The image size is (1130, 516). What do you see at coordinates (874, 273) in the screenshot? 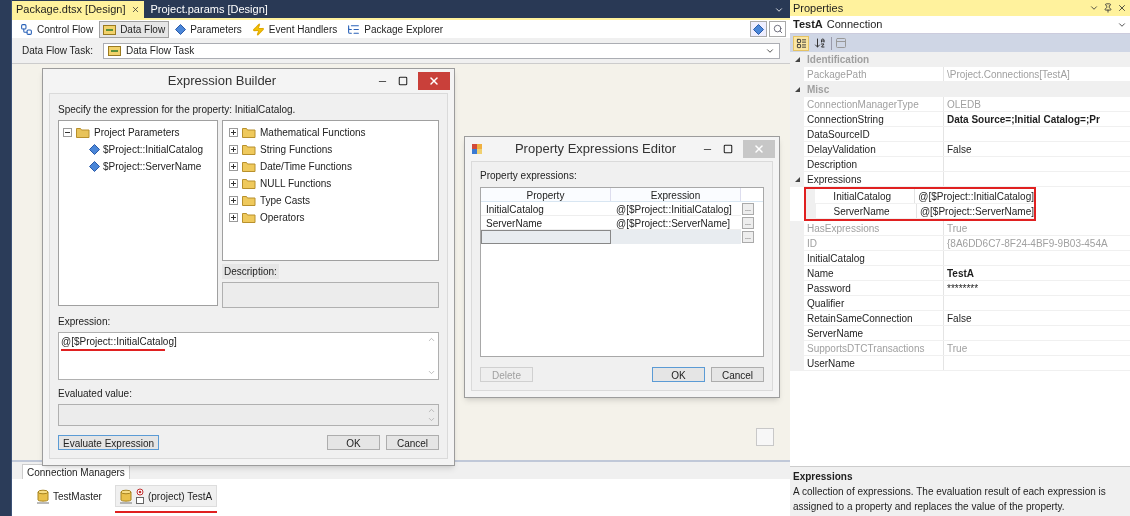
I see `property-name: Name` at bounding box center [874, 273].